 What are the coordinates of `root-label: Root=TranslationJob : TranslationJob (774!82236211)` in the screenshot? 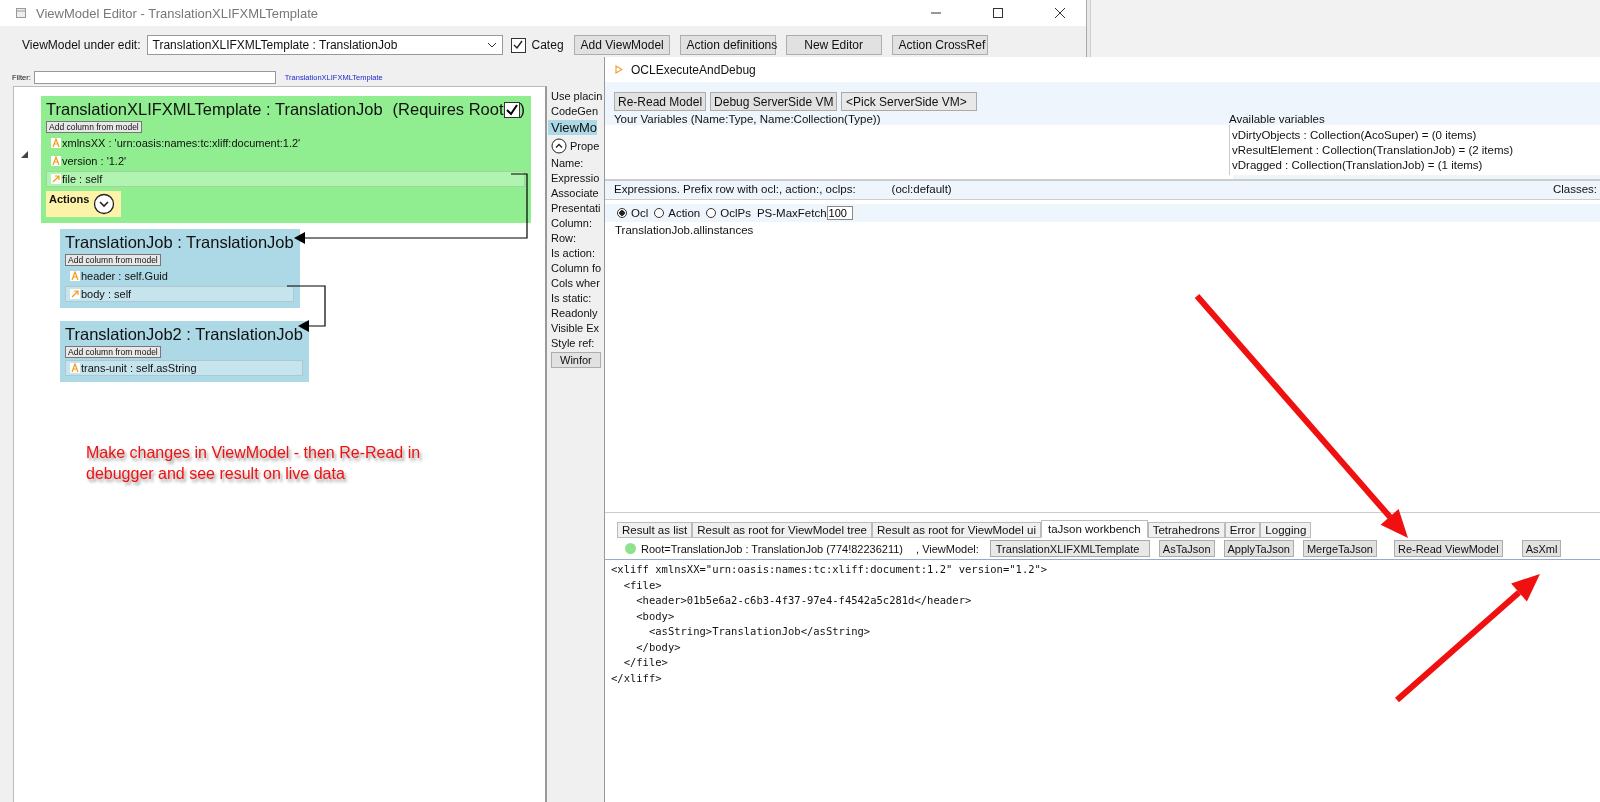 It's located at (772, 548).